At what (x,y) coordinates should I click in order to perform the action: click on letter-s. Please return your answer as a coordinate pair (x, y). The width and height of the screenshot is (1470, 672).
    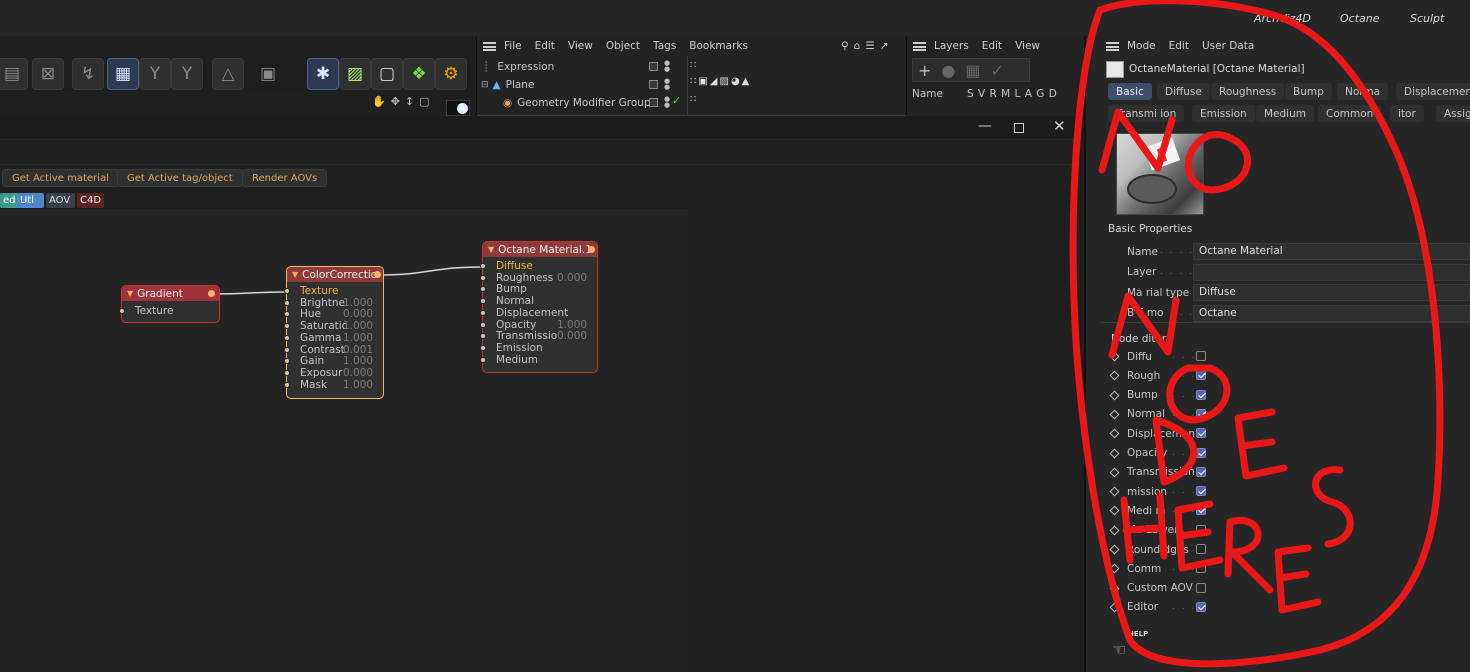
    Looking at the image, I should click on (1333, 507).